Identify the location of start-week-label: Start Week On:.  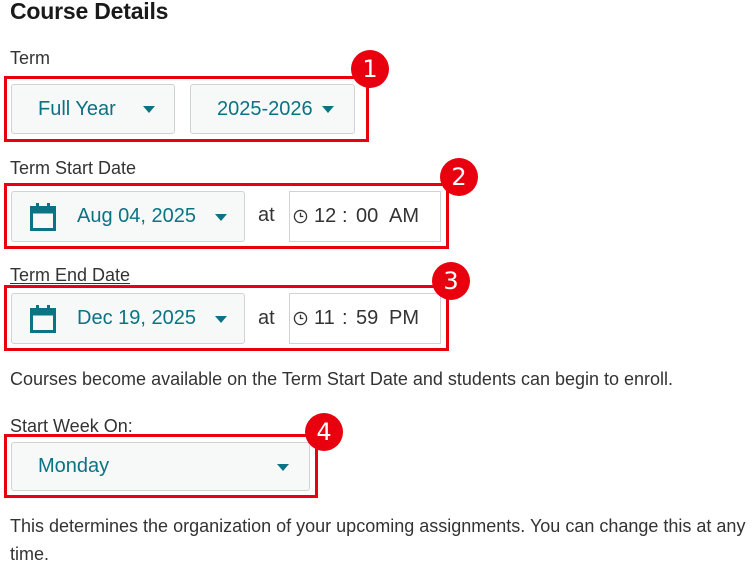
(71, 426).